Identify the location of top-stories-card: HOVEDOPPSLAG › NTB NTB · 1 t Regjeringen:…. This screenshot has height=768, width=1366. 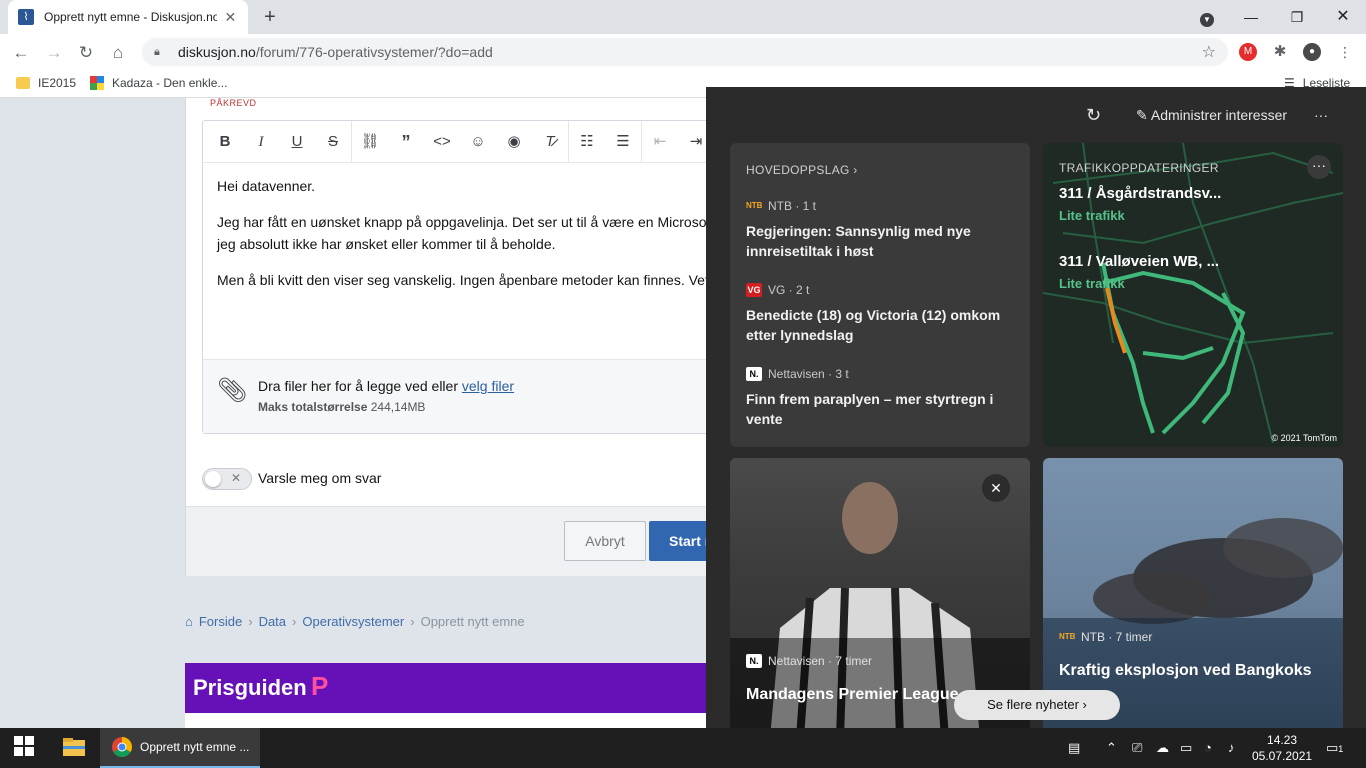
(880, 295).